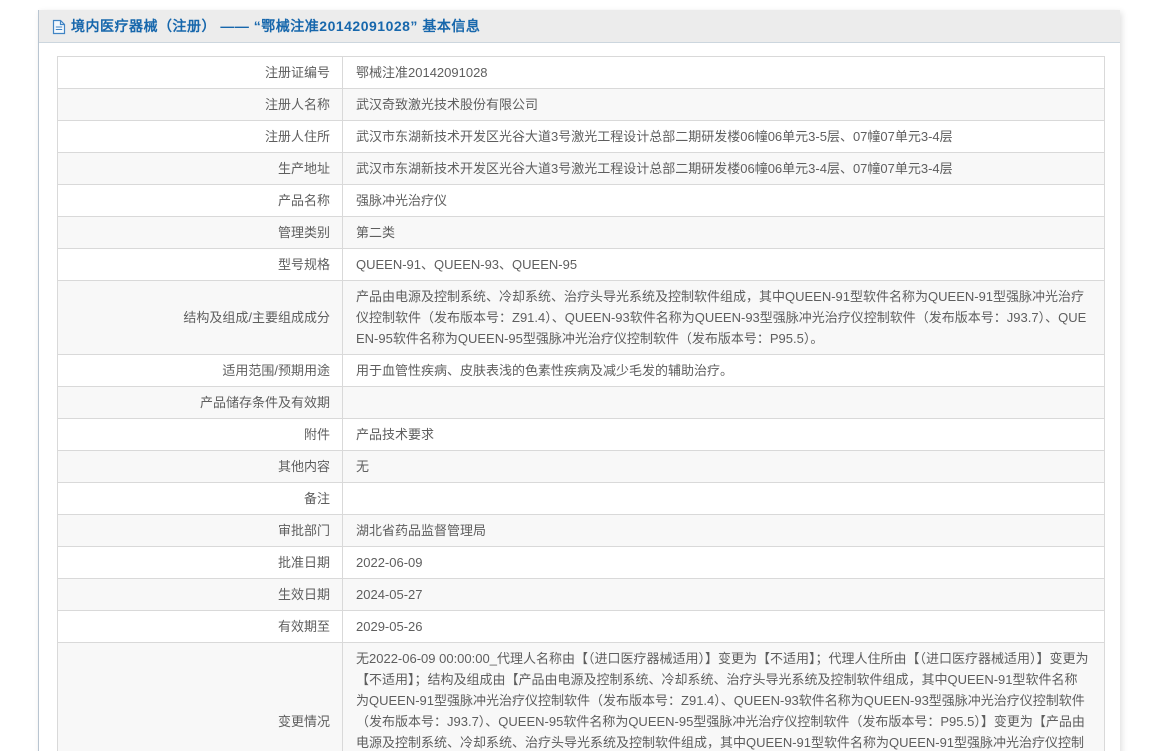 The height and width of the screenshot is (751, 1169). I want to click on row-label: 附件, so click(200, 434).